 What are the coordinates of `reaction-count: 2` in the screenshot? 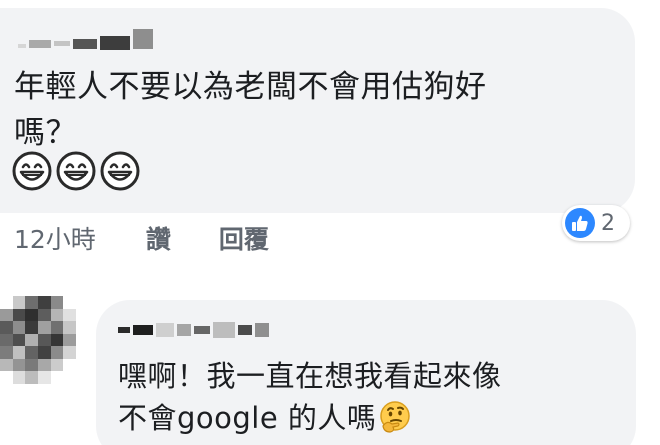 It's located at (608, 223).